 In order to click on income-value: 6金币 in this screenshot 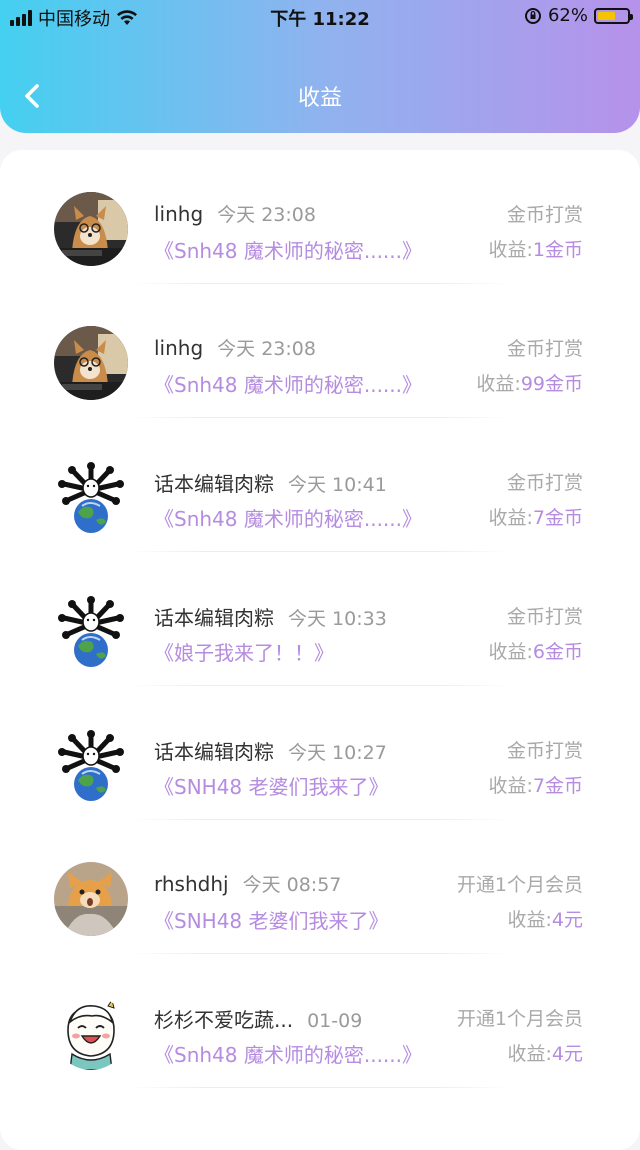, I will do `click(557, 652)`.